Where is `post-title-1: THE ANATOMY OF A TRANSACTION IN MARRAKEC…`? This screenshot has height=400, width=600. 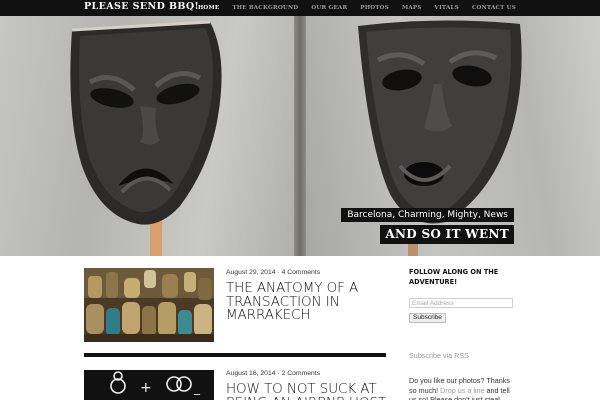 post-title-1: THE ANATOMY OF A TRANSACTION IN MARRAKEC… is located at coordinates (306, 302).